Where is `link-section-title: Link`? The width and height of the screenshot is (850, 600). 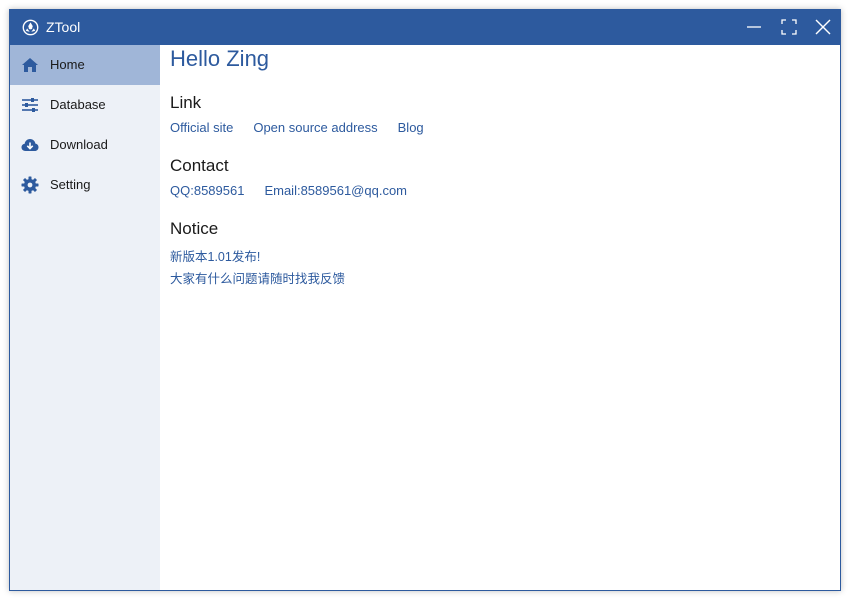 link-section-title: Link is located at coordinates (186, 102).